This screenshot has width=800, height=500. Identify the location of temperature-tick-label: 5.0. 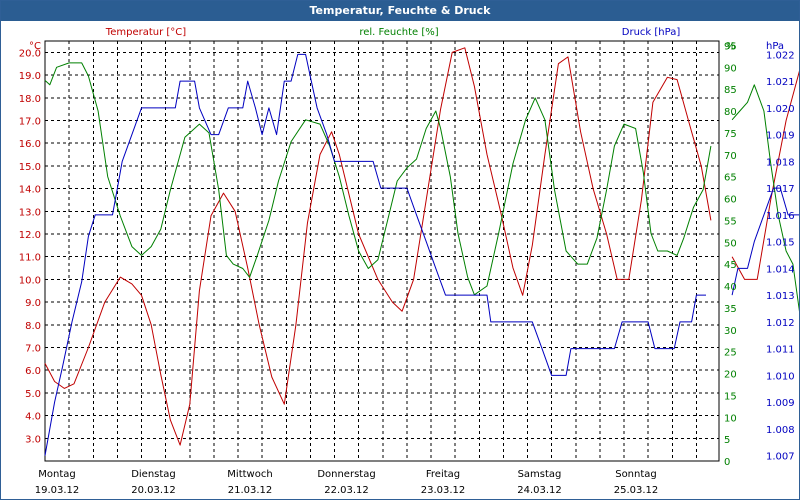
(33, 394).